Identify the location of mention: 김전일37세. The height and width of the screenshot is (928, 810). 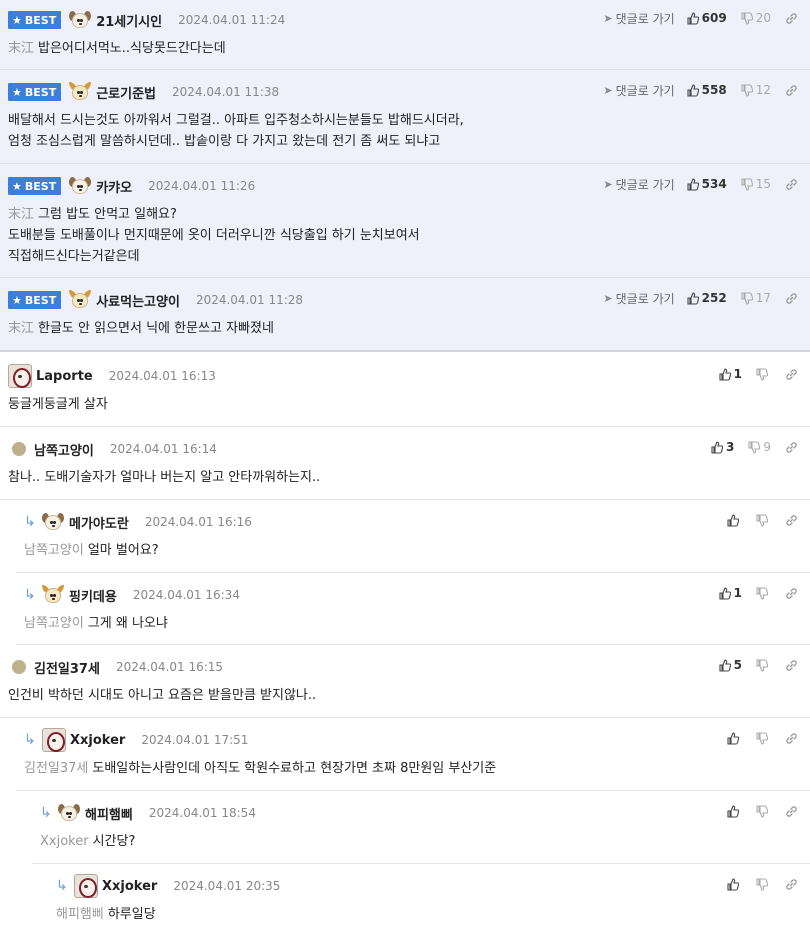
(56, 768).